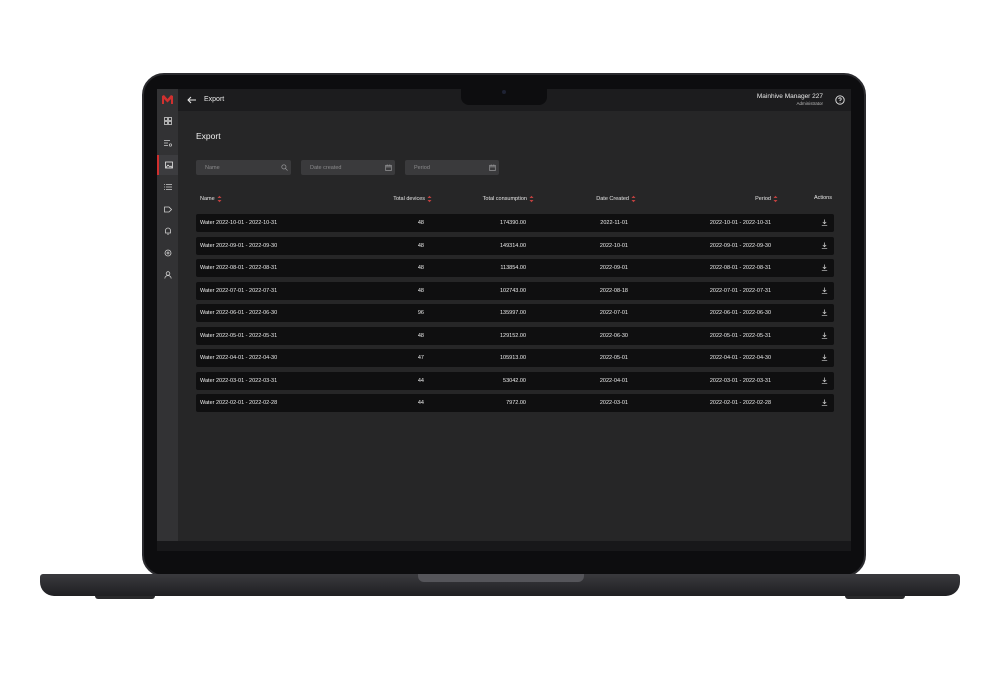 The image size is (1000, 674). I want to click on row-period: 2022-03-01 - 2022-03-31, so click(740, 380).